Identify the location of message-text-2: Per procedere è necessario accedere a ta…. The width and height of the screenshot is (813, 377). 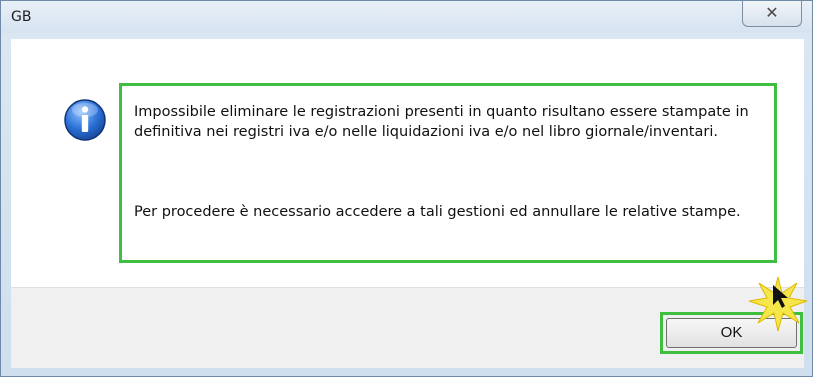
(437, 212).